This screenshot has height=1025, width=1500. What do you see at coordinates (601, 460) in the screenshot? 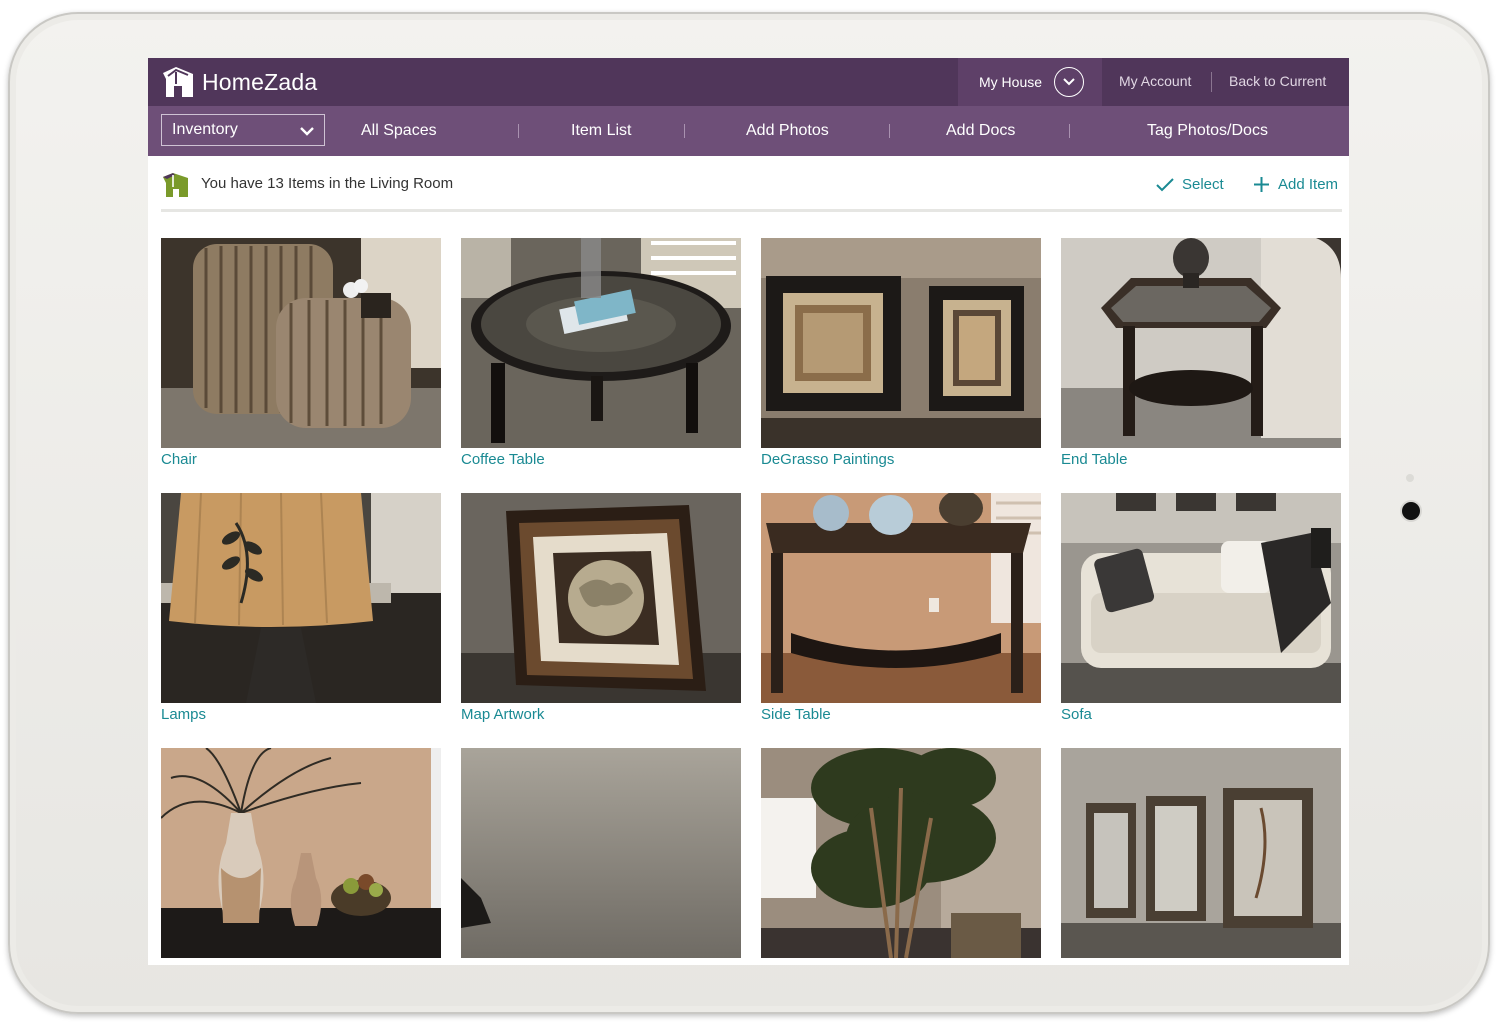
I see `item-label: Coffee Table` at bounding box center [601, 460].